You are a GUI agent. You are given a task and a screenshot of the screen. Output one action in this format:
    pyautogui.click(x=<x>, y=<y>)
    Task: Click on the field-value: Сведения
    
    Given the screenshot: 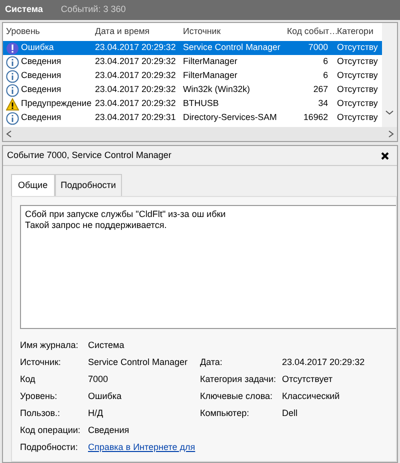 What is the action you would take?
    pyautogui.click(x=109, y=430)
    